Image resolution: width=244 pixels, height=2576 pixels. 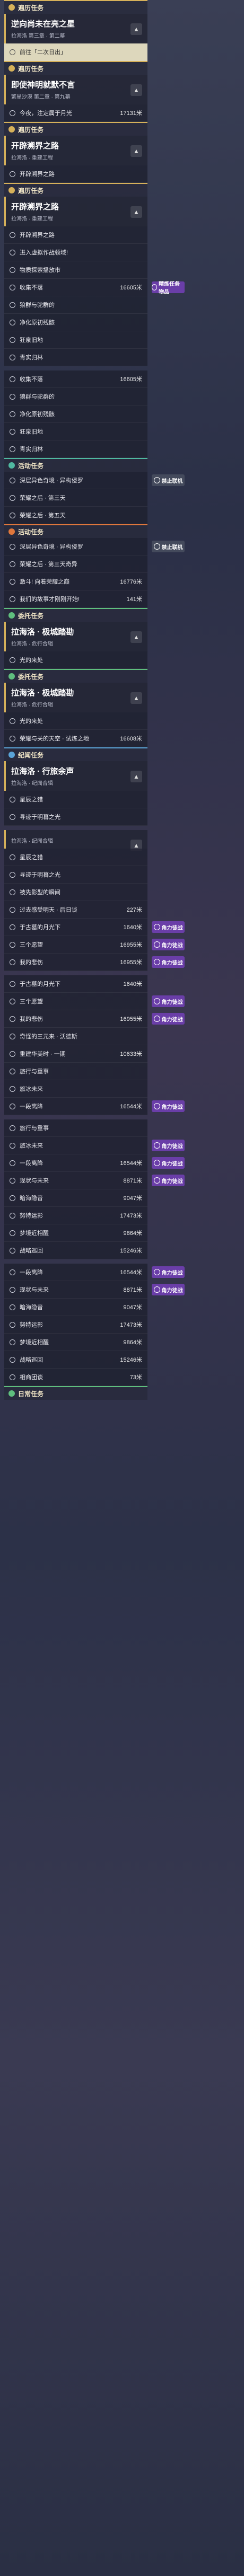 I want to click on quest-step-row: 激斗! 向着荣耀之巅 16776米, so click(x=76, y=581).